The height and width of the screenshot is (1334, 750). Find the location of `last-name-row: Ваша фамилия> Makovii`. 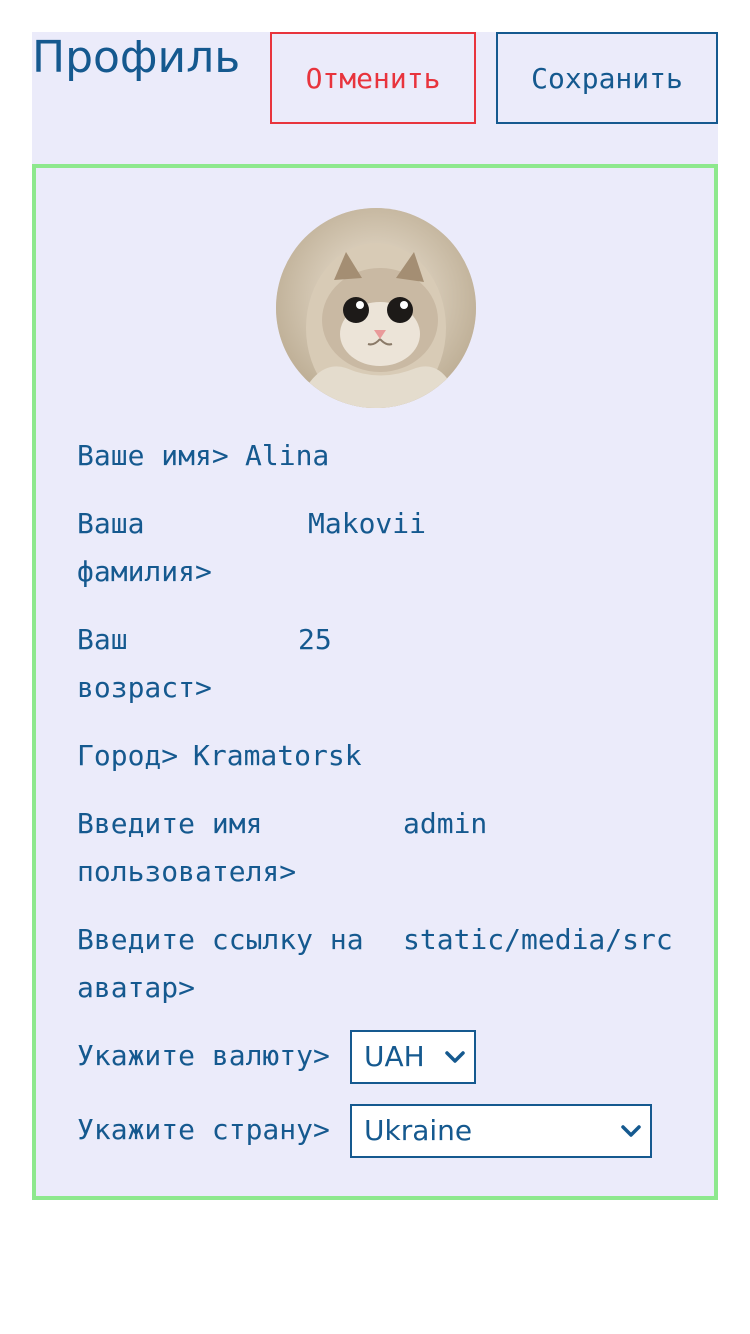

last-name-row: Ваша фамилия> Makovii is located at coordinates (377, 548).